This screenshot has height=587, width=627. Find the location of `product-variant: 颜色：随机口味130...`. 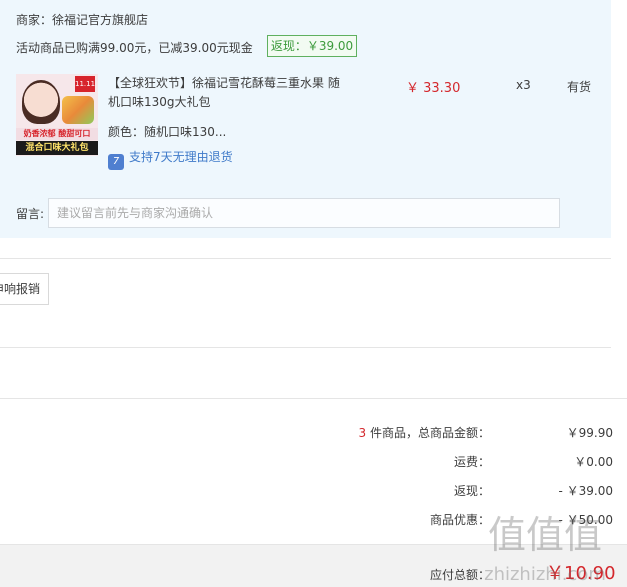

product-variant: 颜色：随机口味130... is located at coordinates (167, 132).